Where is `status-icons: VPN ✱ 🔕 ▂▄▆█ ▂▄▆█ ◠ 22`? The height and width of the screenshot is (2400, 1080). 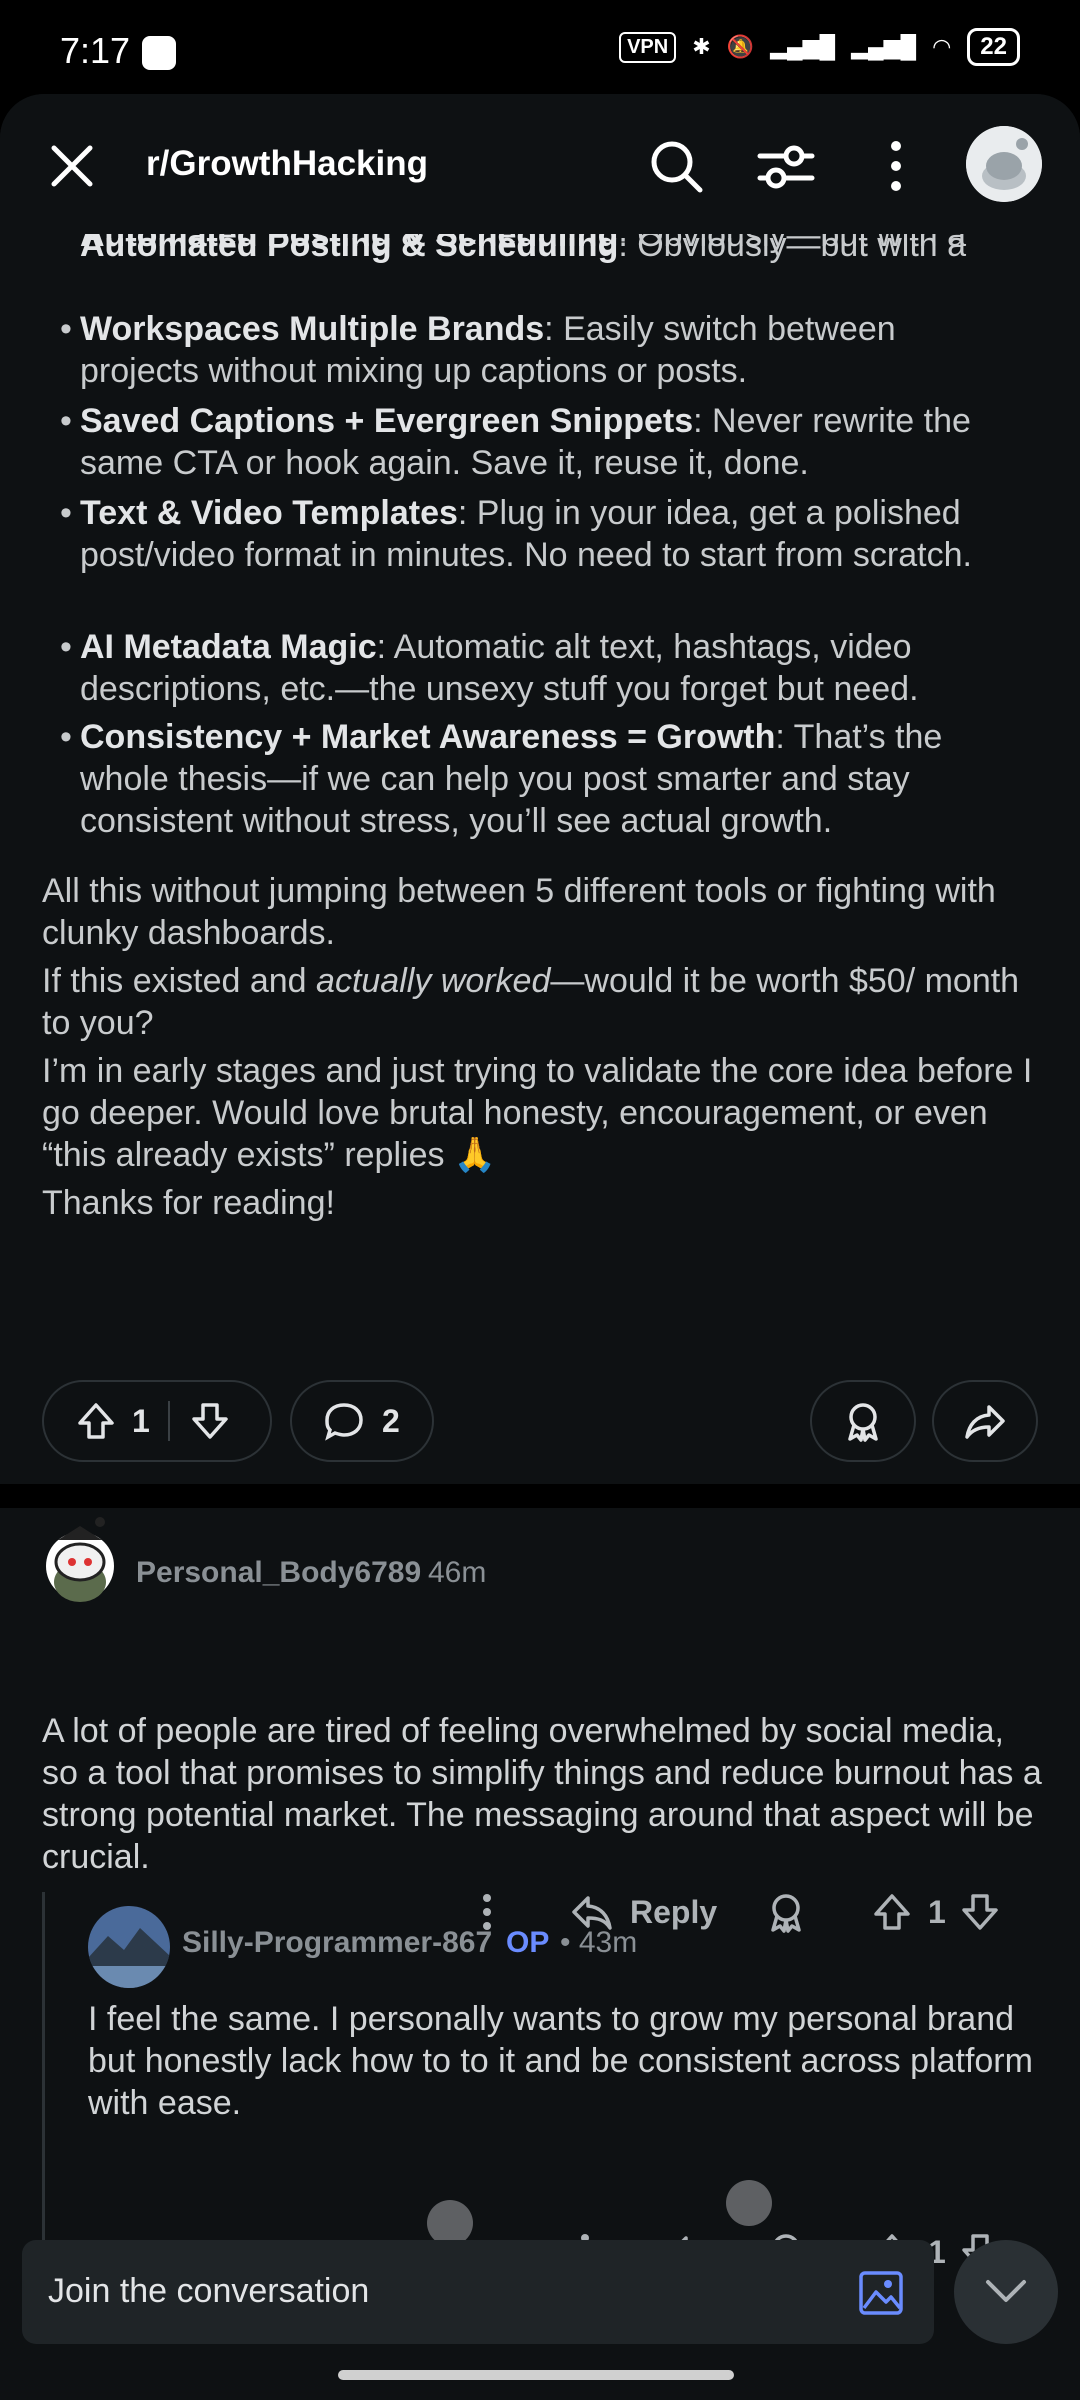 status-icons: VPN ✱ 🔕 ▂▄▆█ ▂▄▆█ ◠ 22 is located at coordinates (819, 47).